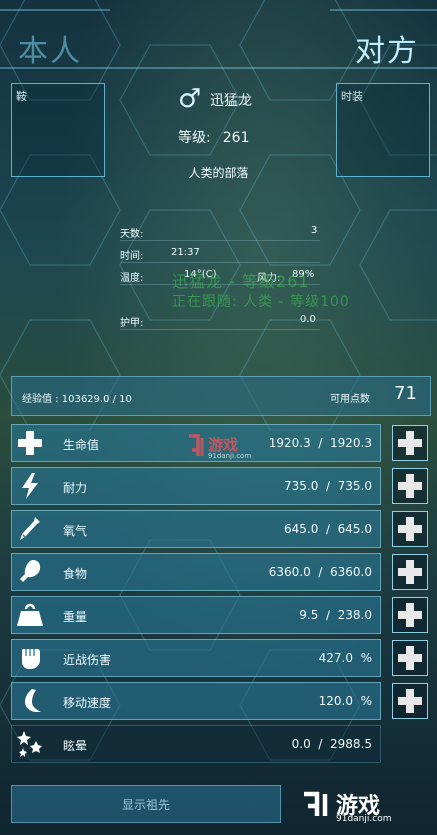  Describe the element at coordinates (30, 443) in the screenshot. I see `health-cross-icon` at that location.